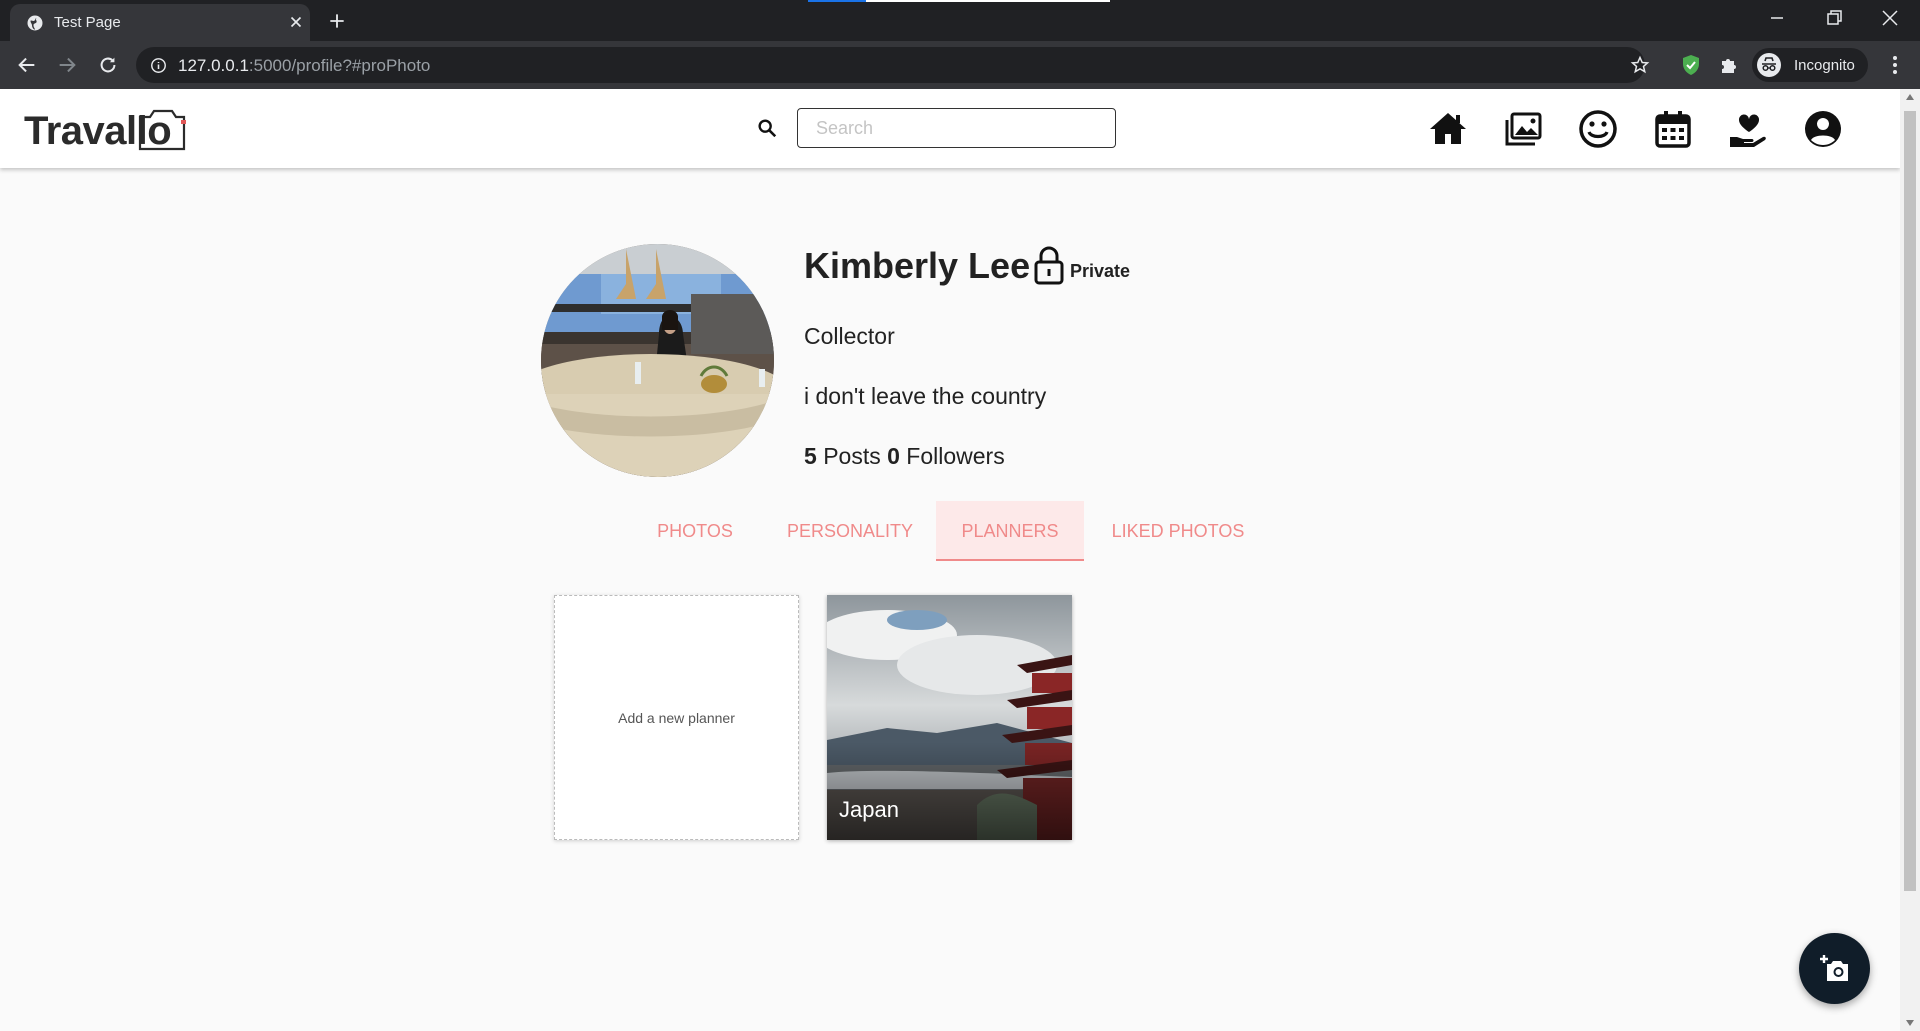 The width and height of the screenshot is (1920, 1031). I want to click on photo-library-icon, so click(1523, 129).